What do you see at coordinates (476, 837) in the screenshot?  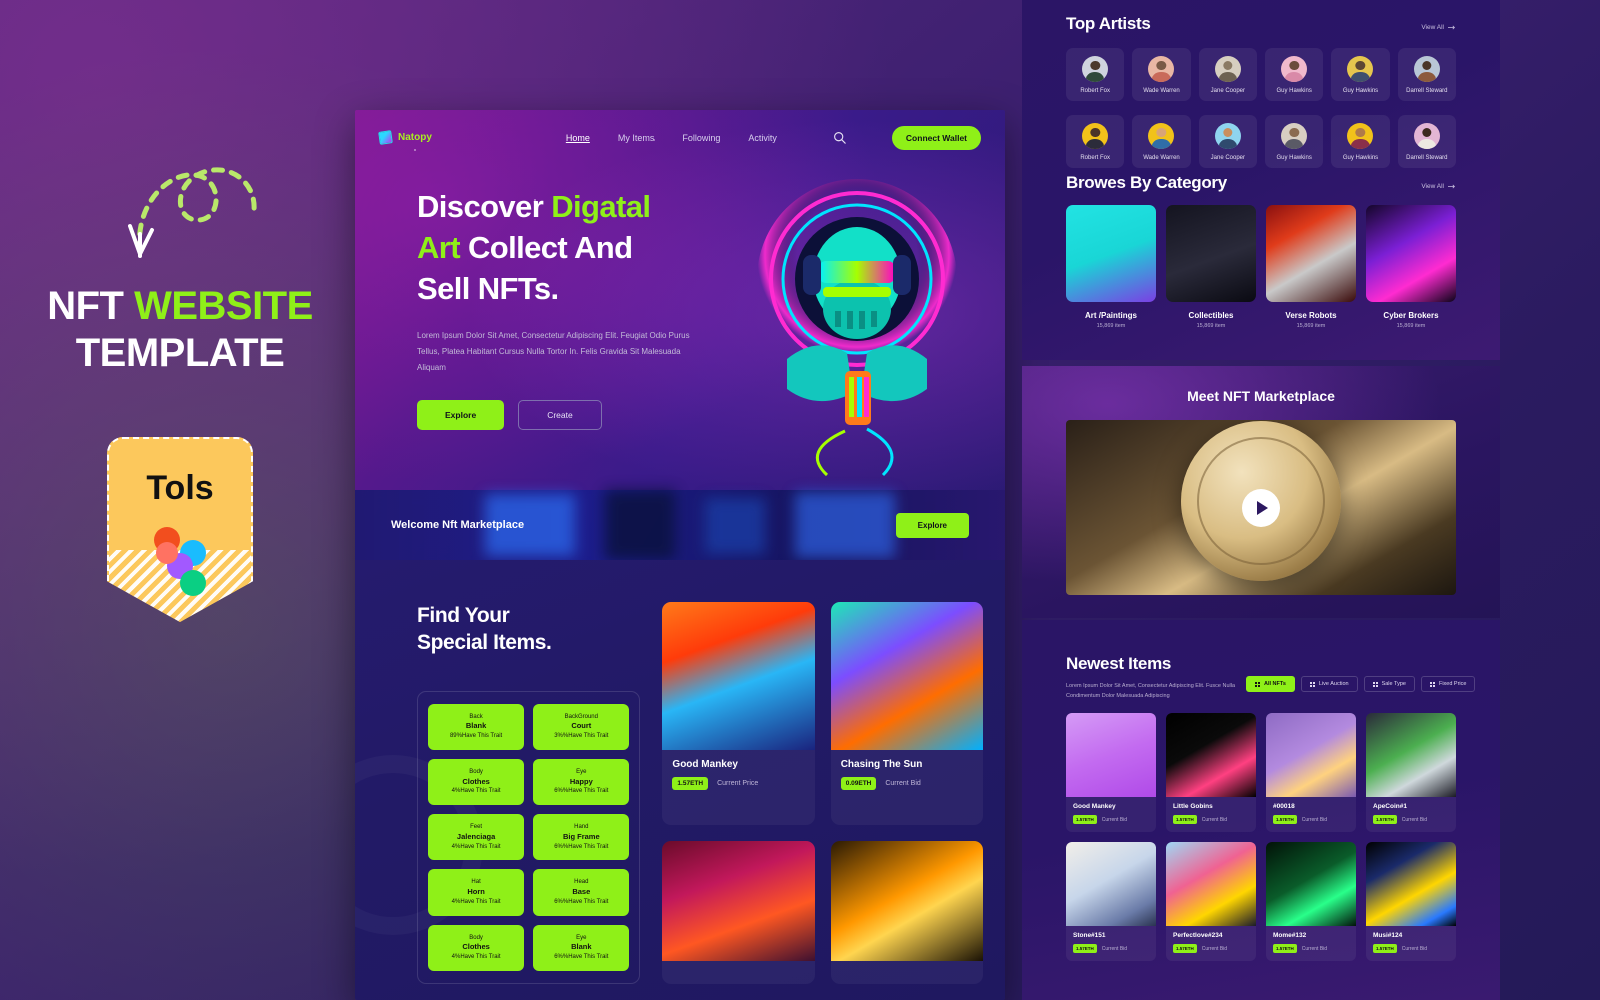 I see `trait-card: Feet Jalenciaga 4%Have This Trait` at bounding box center [476, 837].